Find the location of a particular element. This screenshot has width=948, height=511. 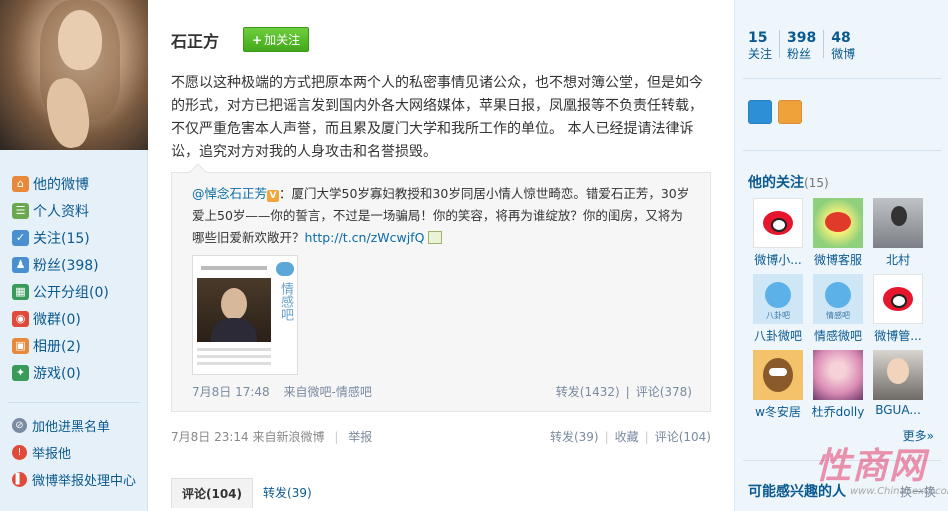

nav-item-follow: ✓ 关注(15) is located at coordinates (73, 237).